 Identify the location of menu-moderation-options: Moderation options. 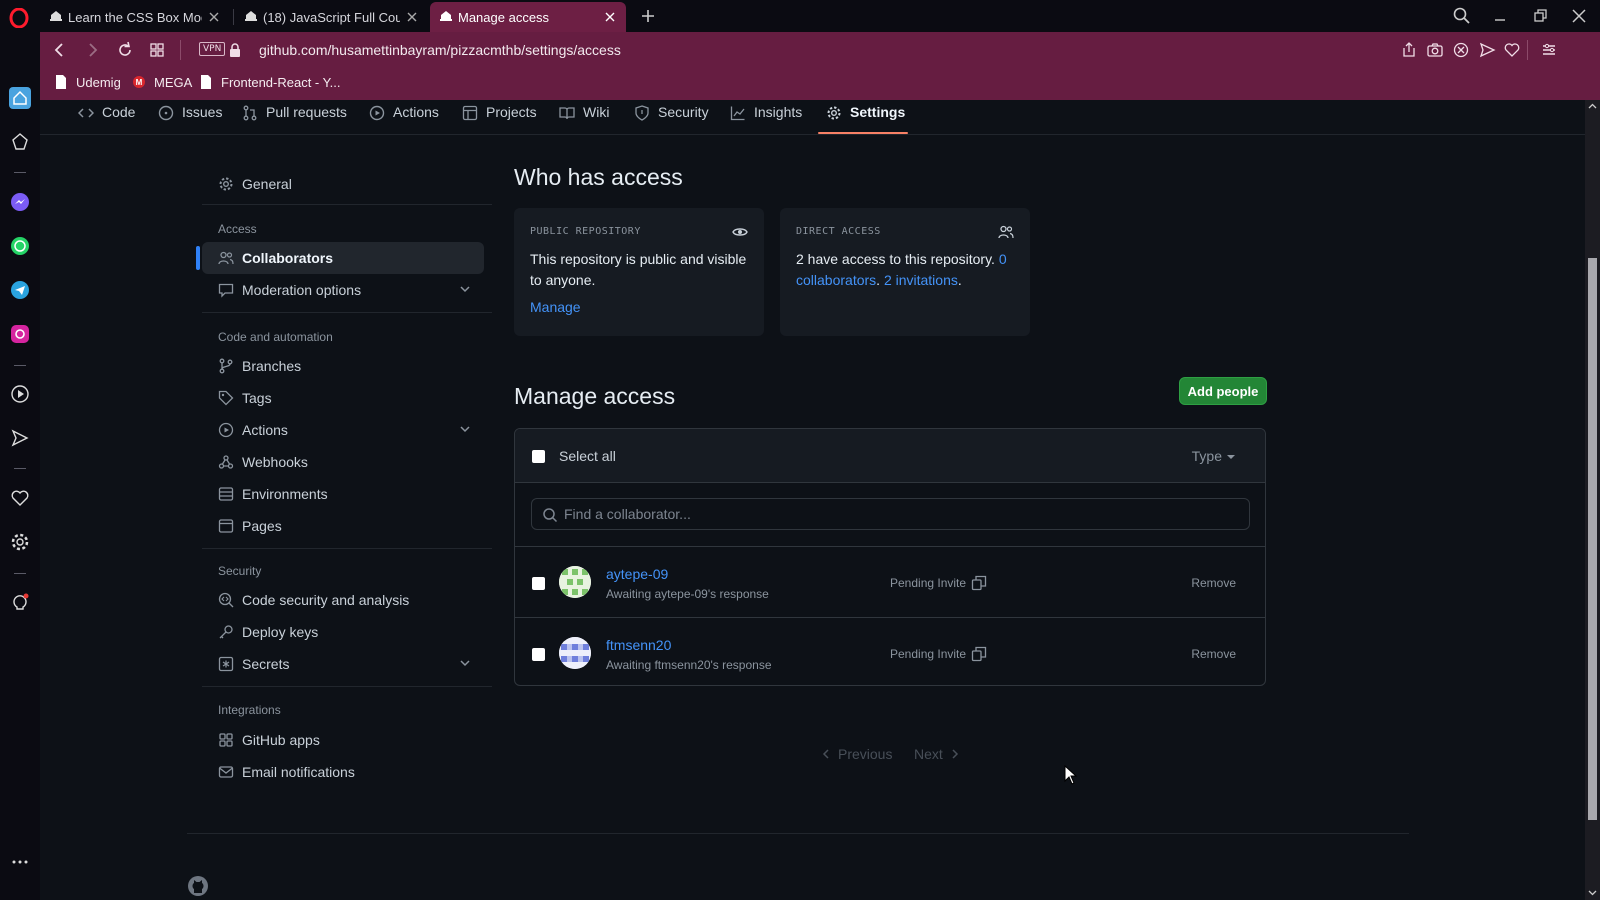
(343, 290).